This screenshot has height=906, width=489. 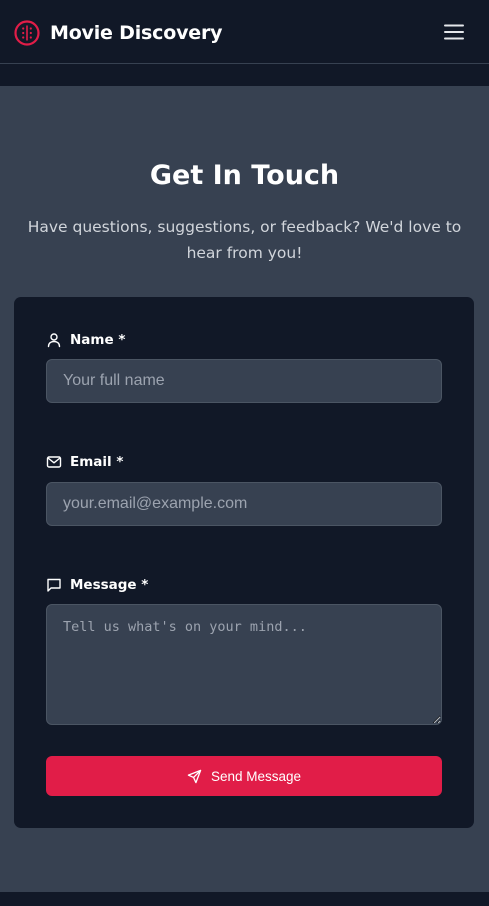 I want to click on footer-edge, so click(x=244, y=899).